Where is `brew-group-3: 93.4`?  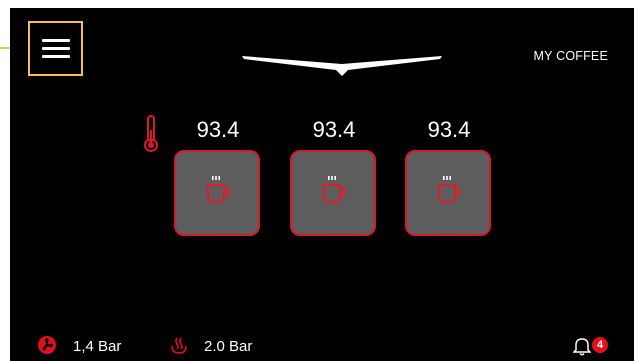 brew-group-3: 93.4 is located at coordinates (449, 176).